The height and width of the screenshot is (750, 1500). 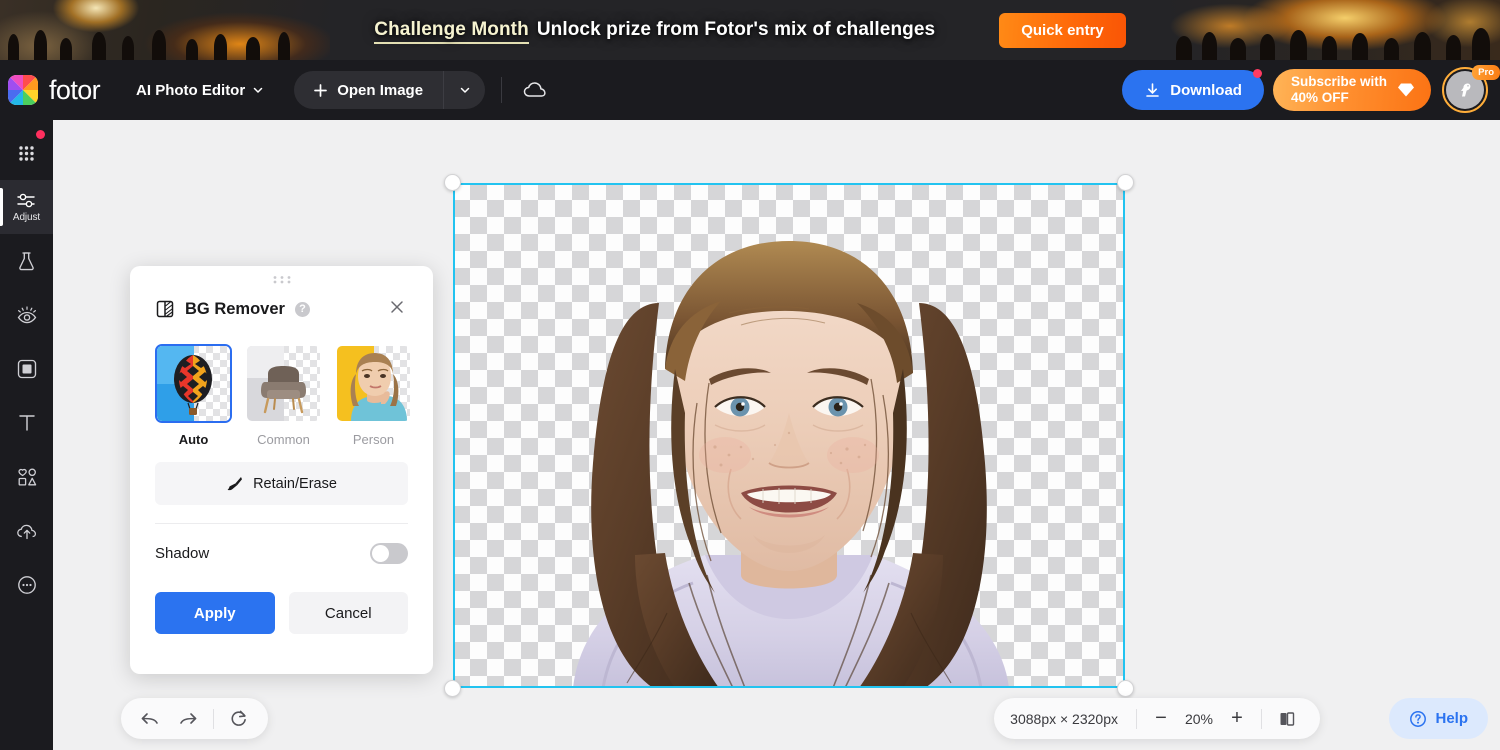 I want to click on header-divider, so click(x=502, y=90).